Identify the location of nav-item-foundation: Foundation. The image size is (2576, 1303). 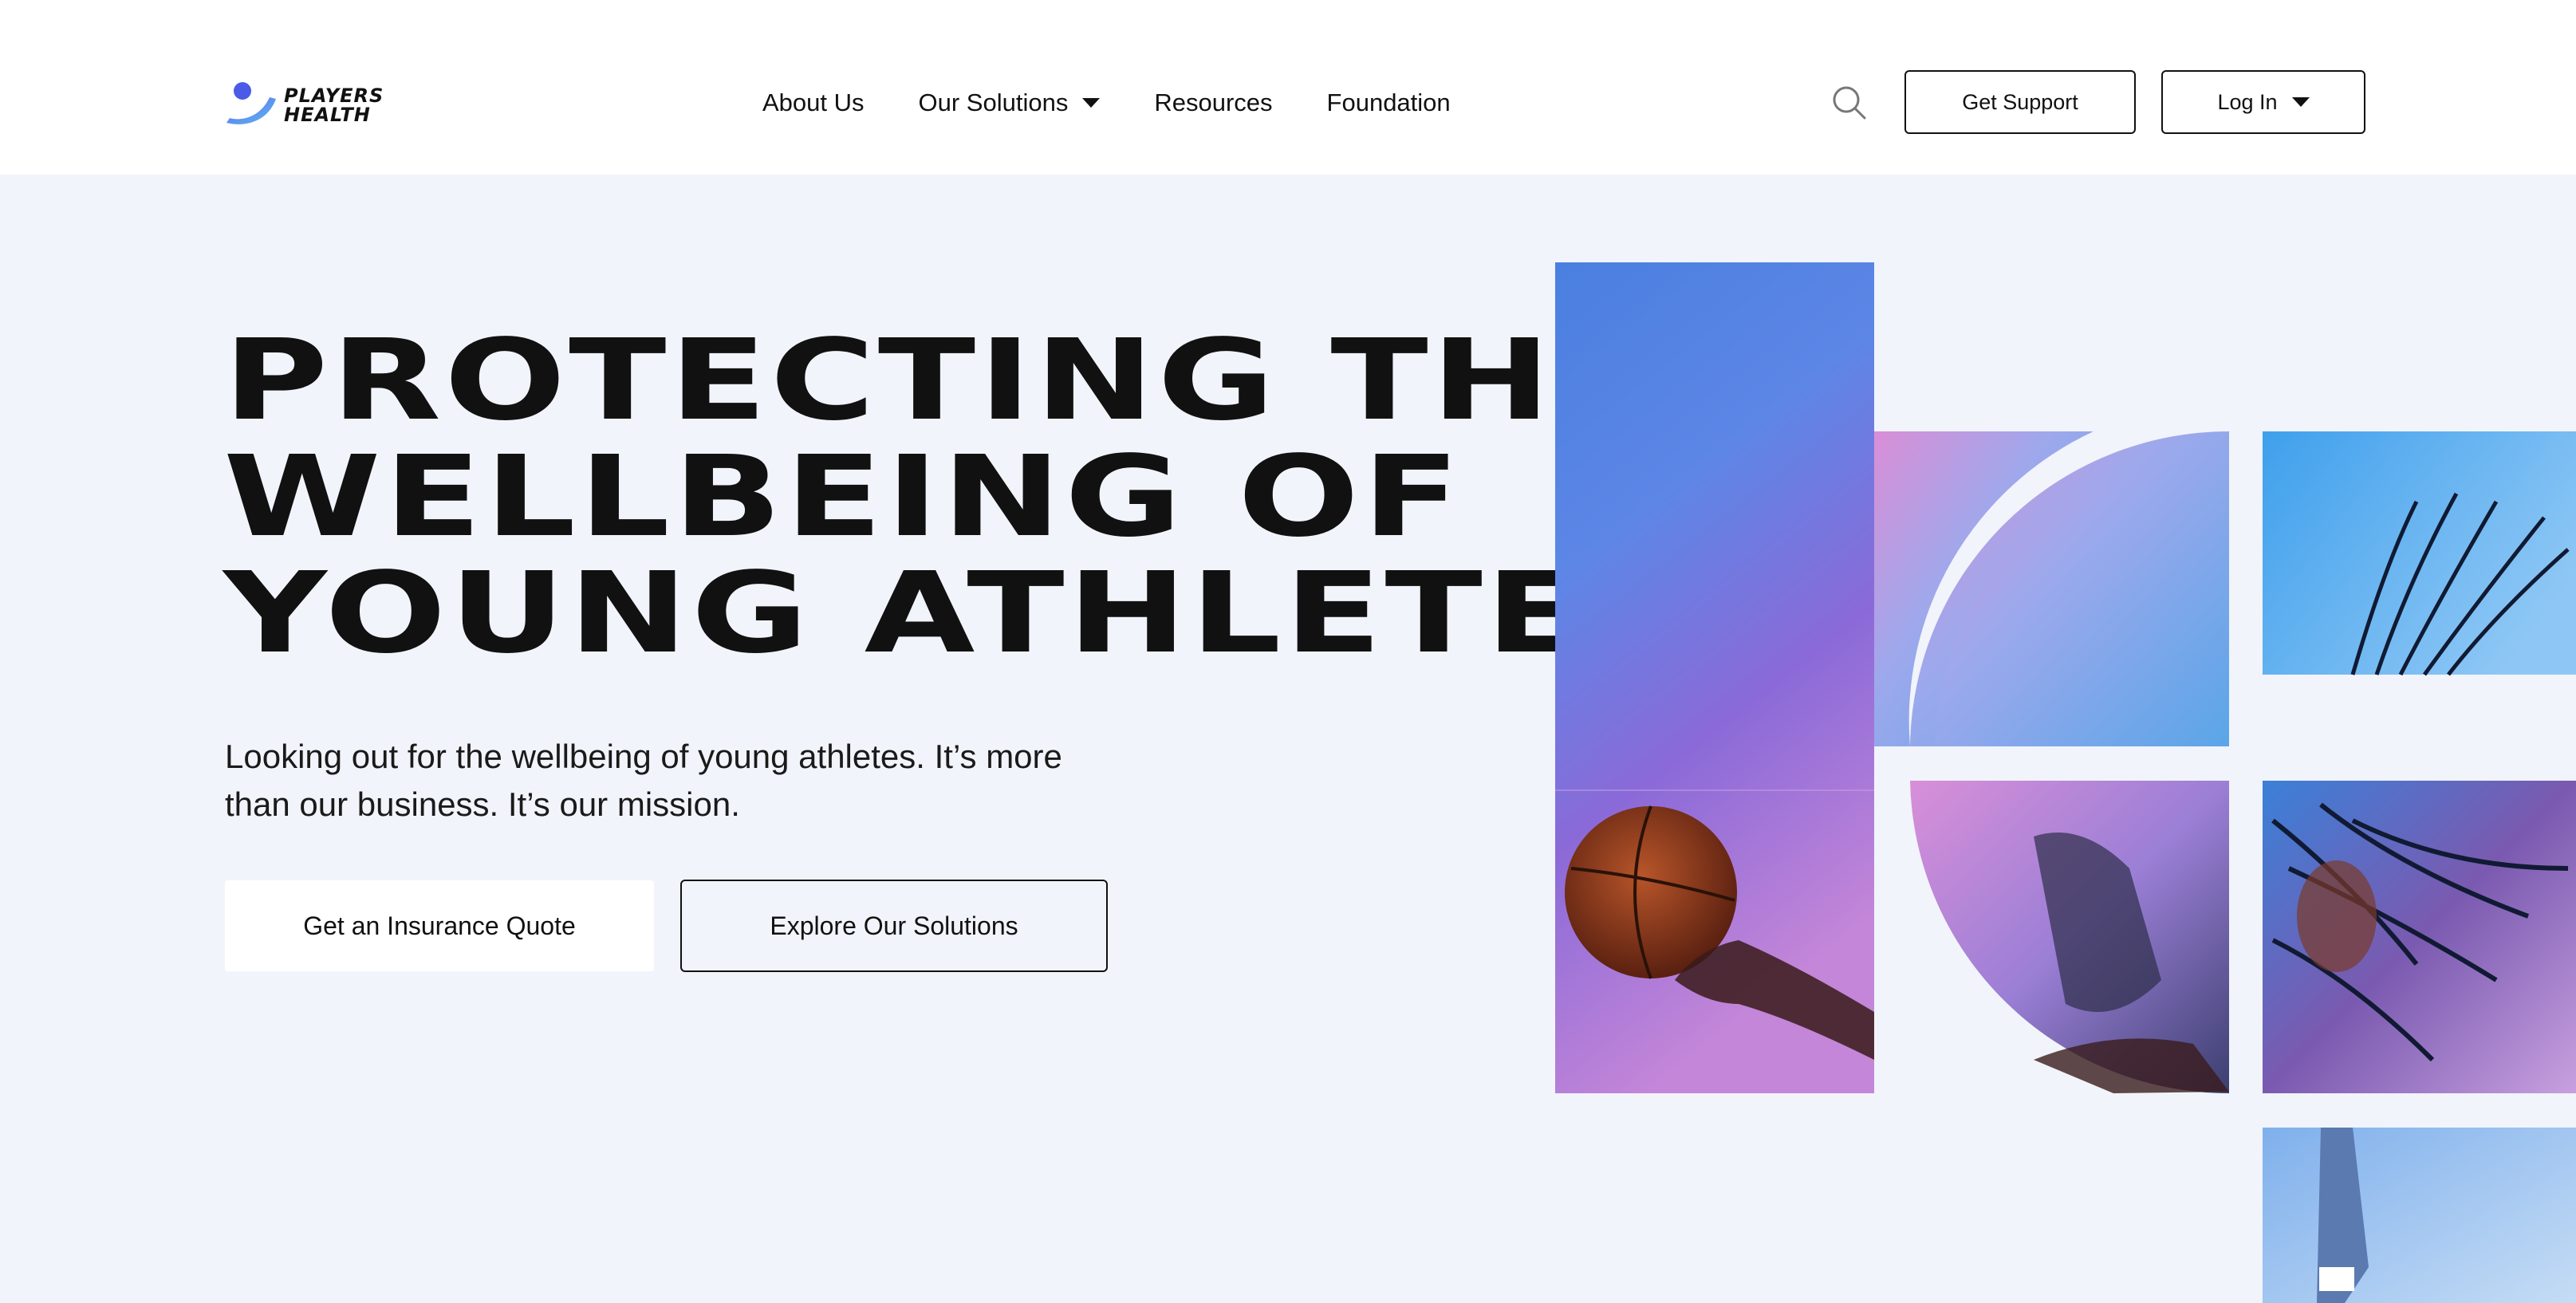
(1389, 103).